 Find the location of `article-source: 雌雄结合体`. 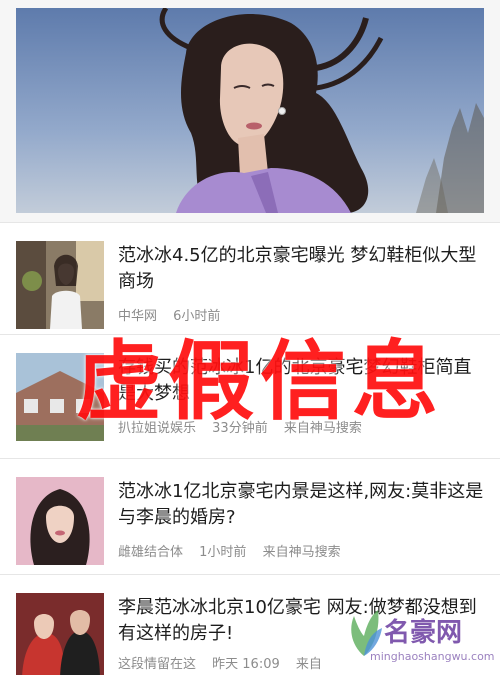

article-source: 雌雄结合体 is located at coordinates (151, 552).